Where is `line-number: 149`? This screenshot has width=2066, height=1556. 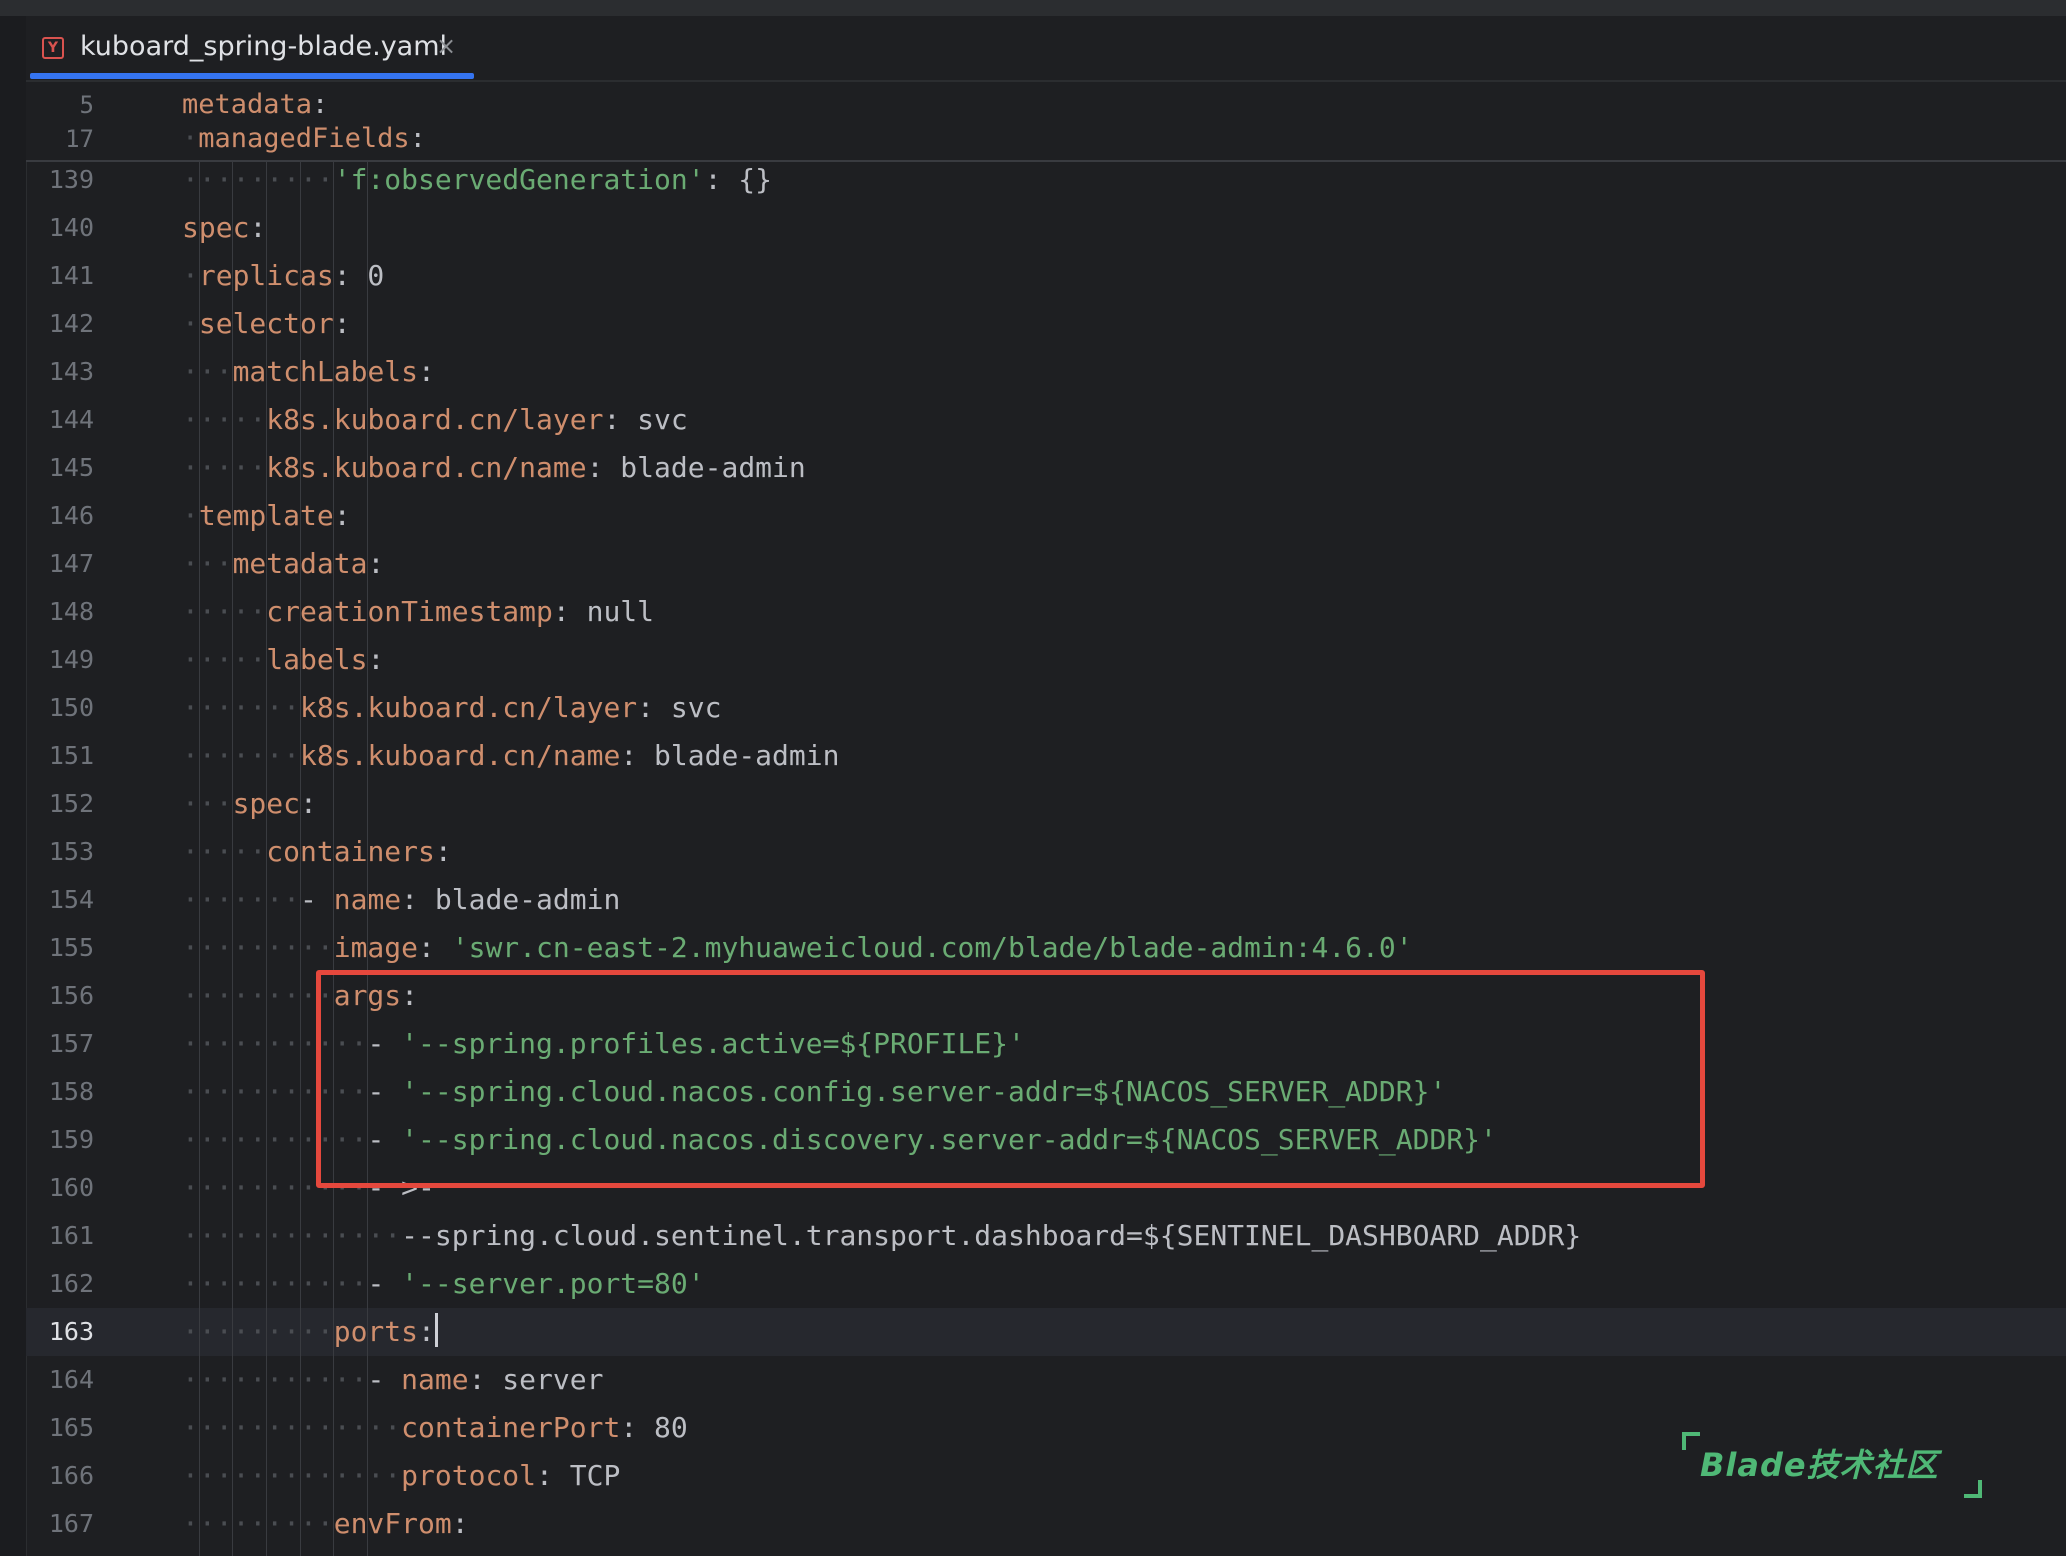
line-number: 149 is located at coordinates (71, 659).